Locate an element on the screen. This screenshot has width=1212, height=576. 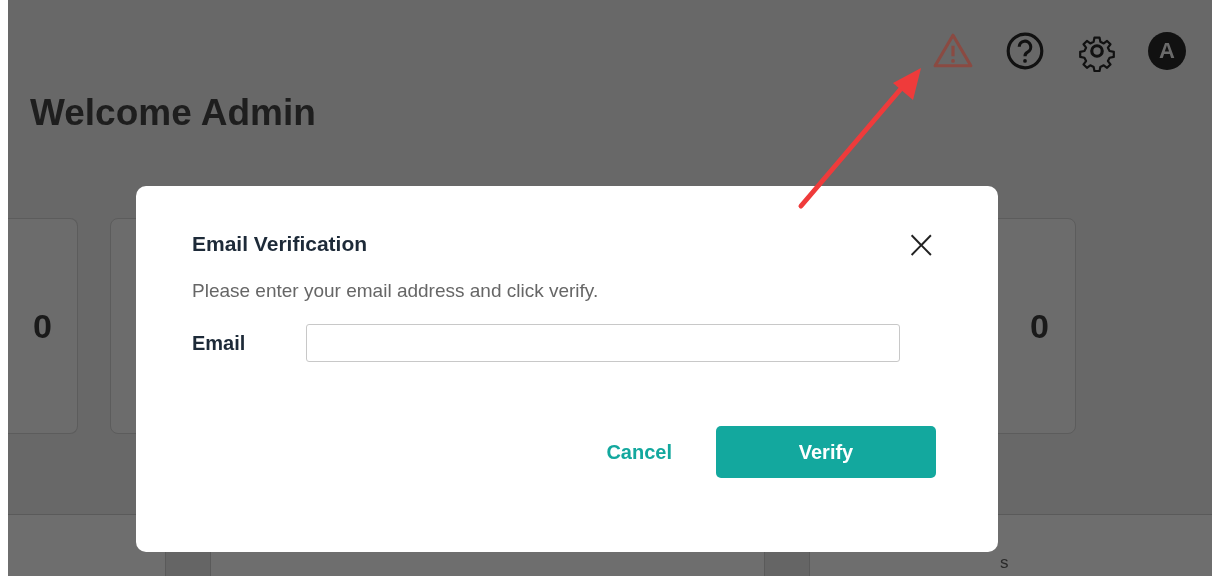
user-avatar: A is located at coordinates (1167, 51).